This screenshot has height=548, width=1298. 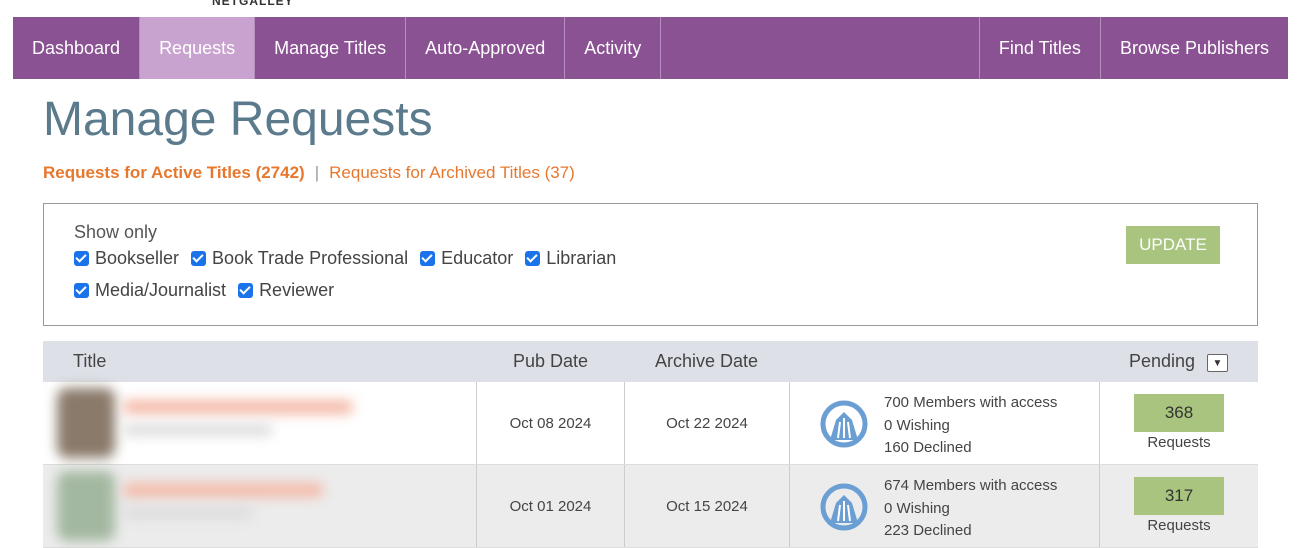 What do you see at coordinates (581, 258) in the screenshot?
I see `filter-label: Librarian` at bounding box center [581, 258].